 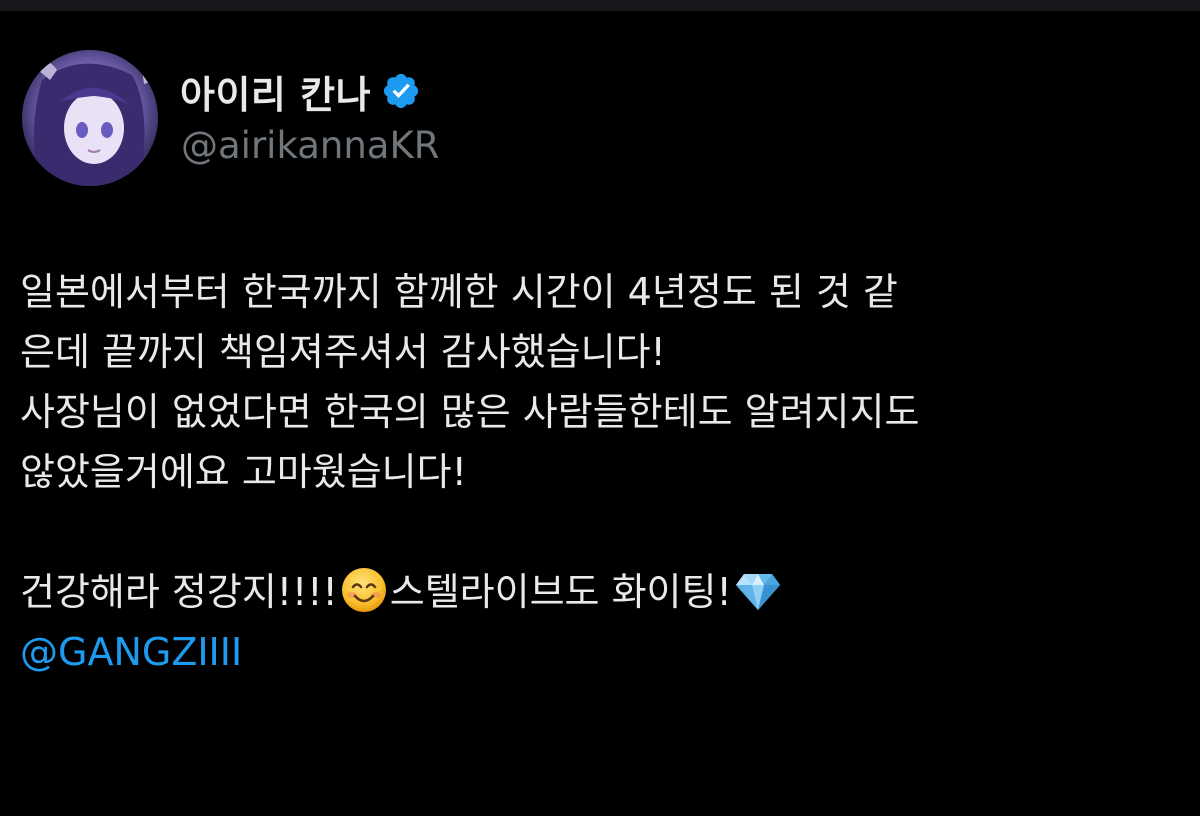 I want to click on tweet-line: 않았을거에요 고마웠습니다!, so click(x=243, y=472).